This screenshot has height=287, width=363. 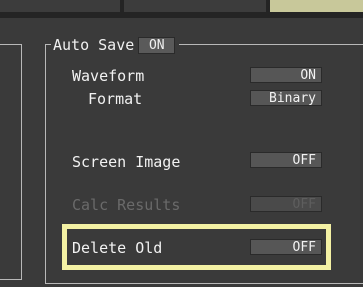 What do you see at coordinates (157, 45) in the screenshot?
I see `auto-save-toggle: ON` at bounding box center [157, 45].